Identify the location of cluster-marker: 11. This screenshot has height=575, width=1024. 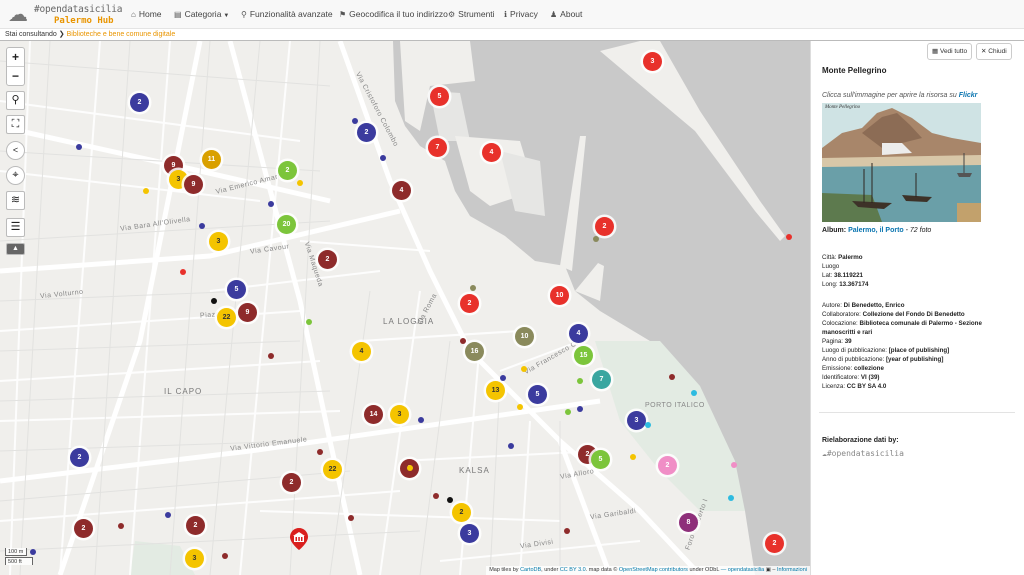
(211, 159).